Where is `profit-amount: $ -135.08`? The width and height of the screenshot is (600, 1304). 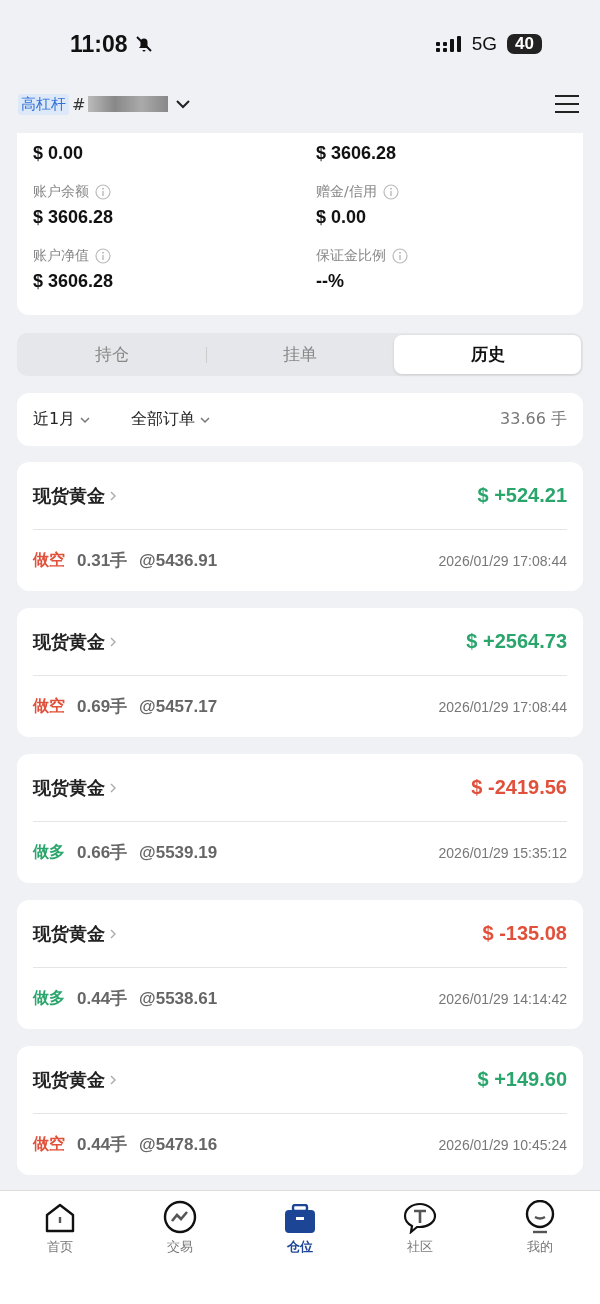
profit-amount: $ -135.08 is located at coordinates (524, 933).